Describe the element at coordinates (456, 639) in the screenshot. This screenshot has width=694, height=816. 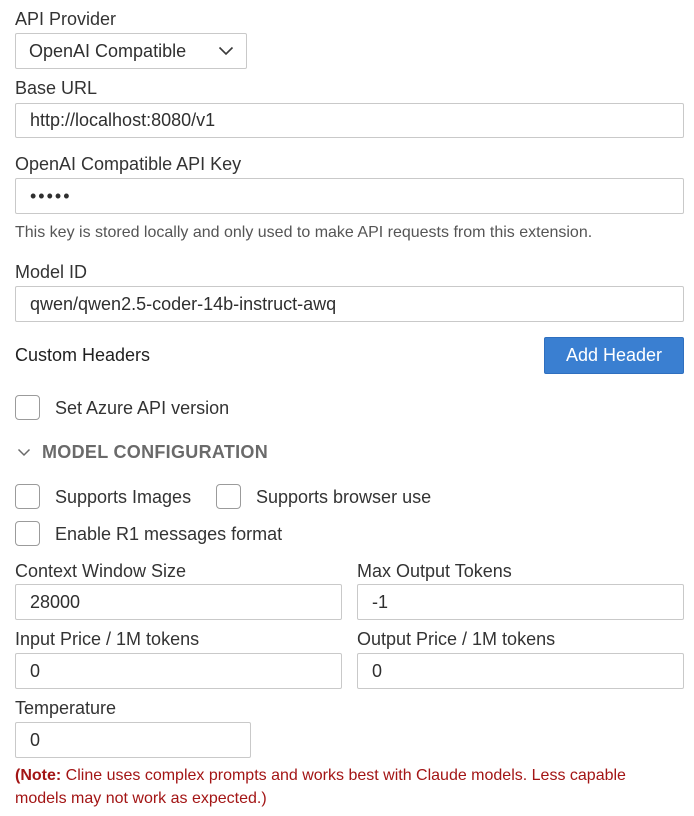
I see `output-price-label: Output Price / 1M tokens` at that location.